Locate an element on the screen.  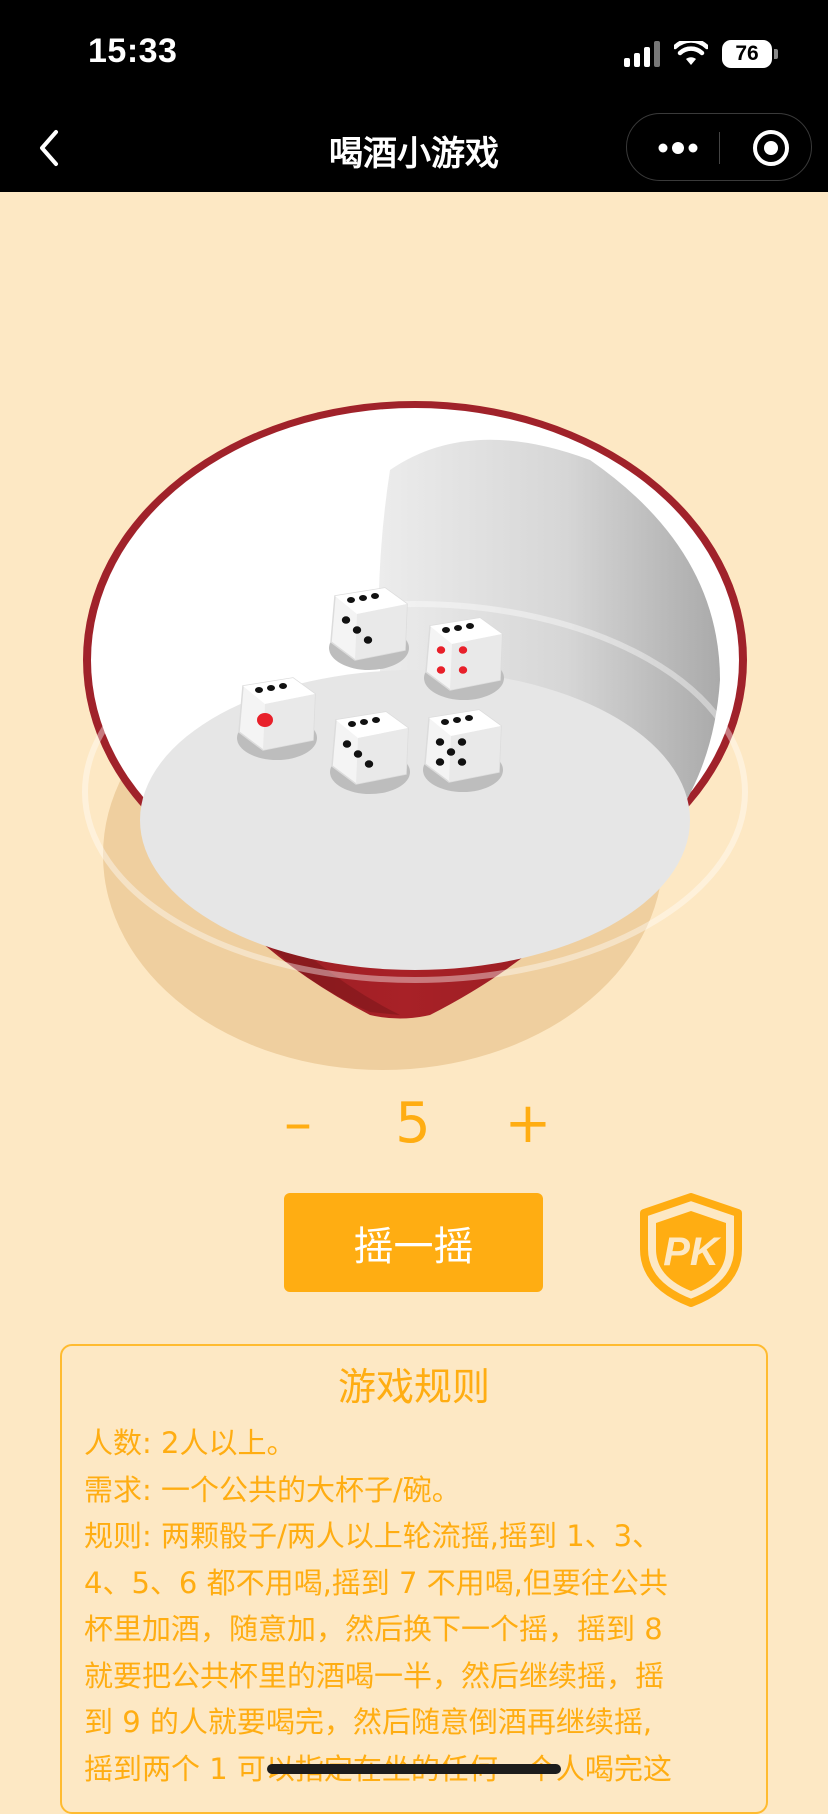
shake-button: 摇一摇 is located at coordinates (413, 1242).